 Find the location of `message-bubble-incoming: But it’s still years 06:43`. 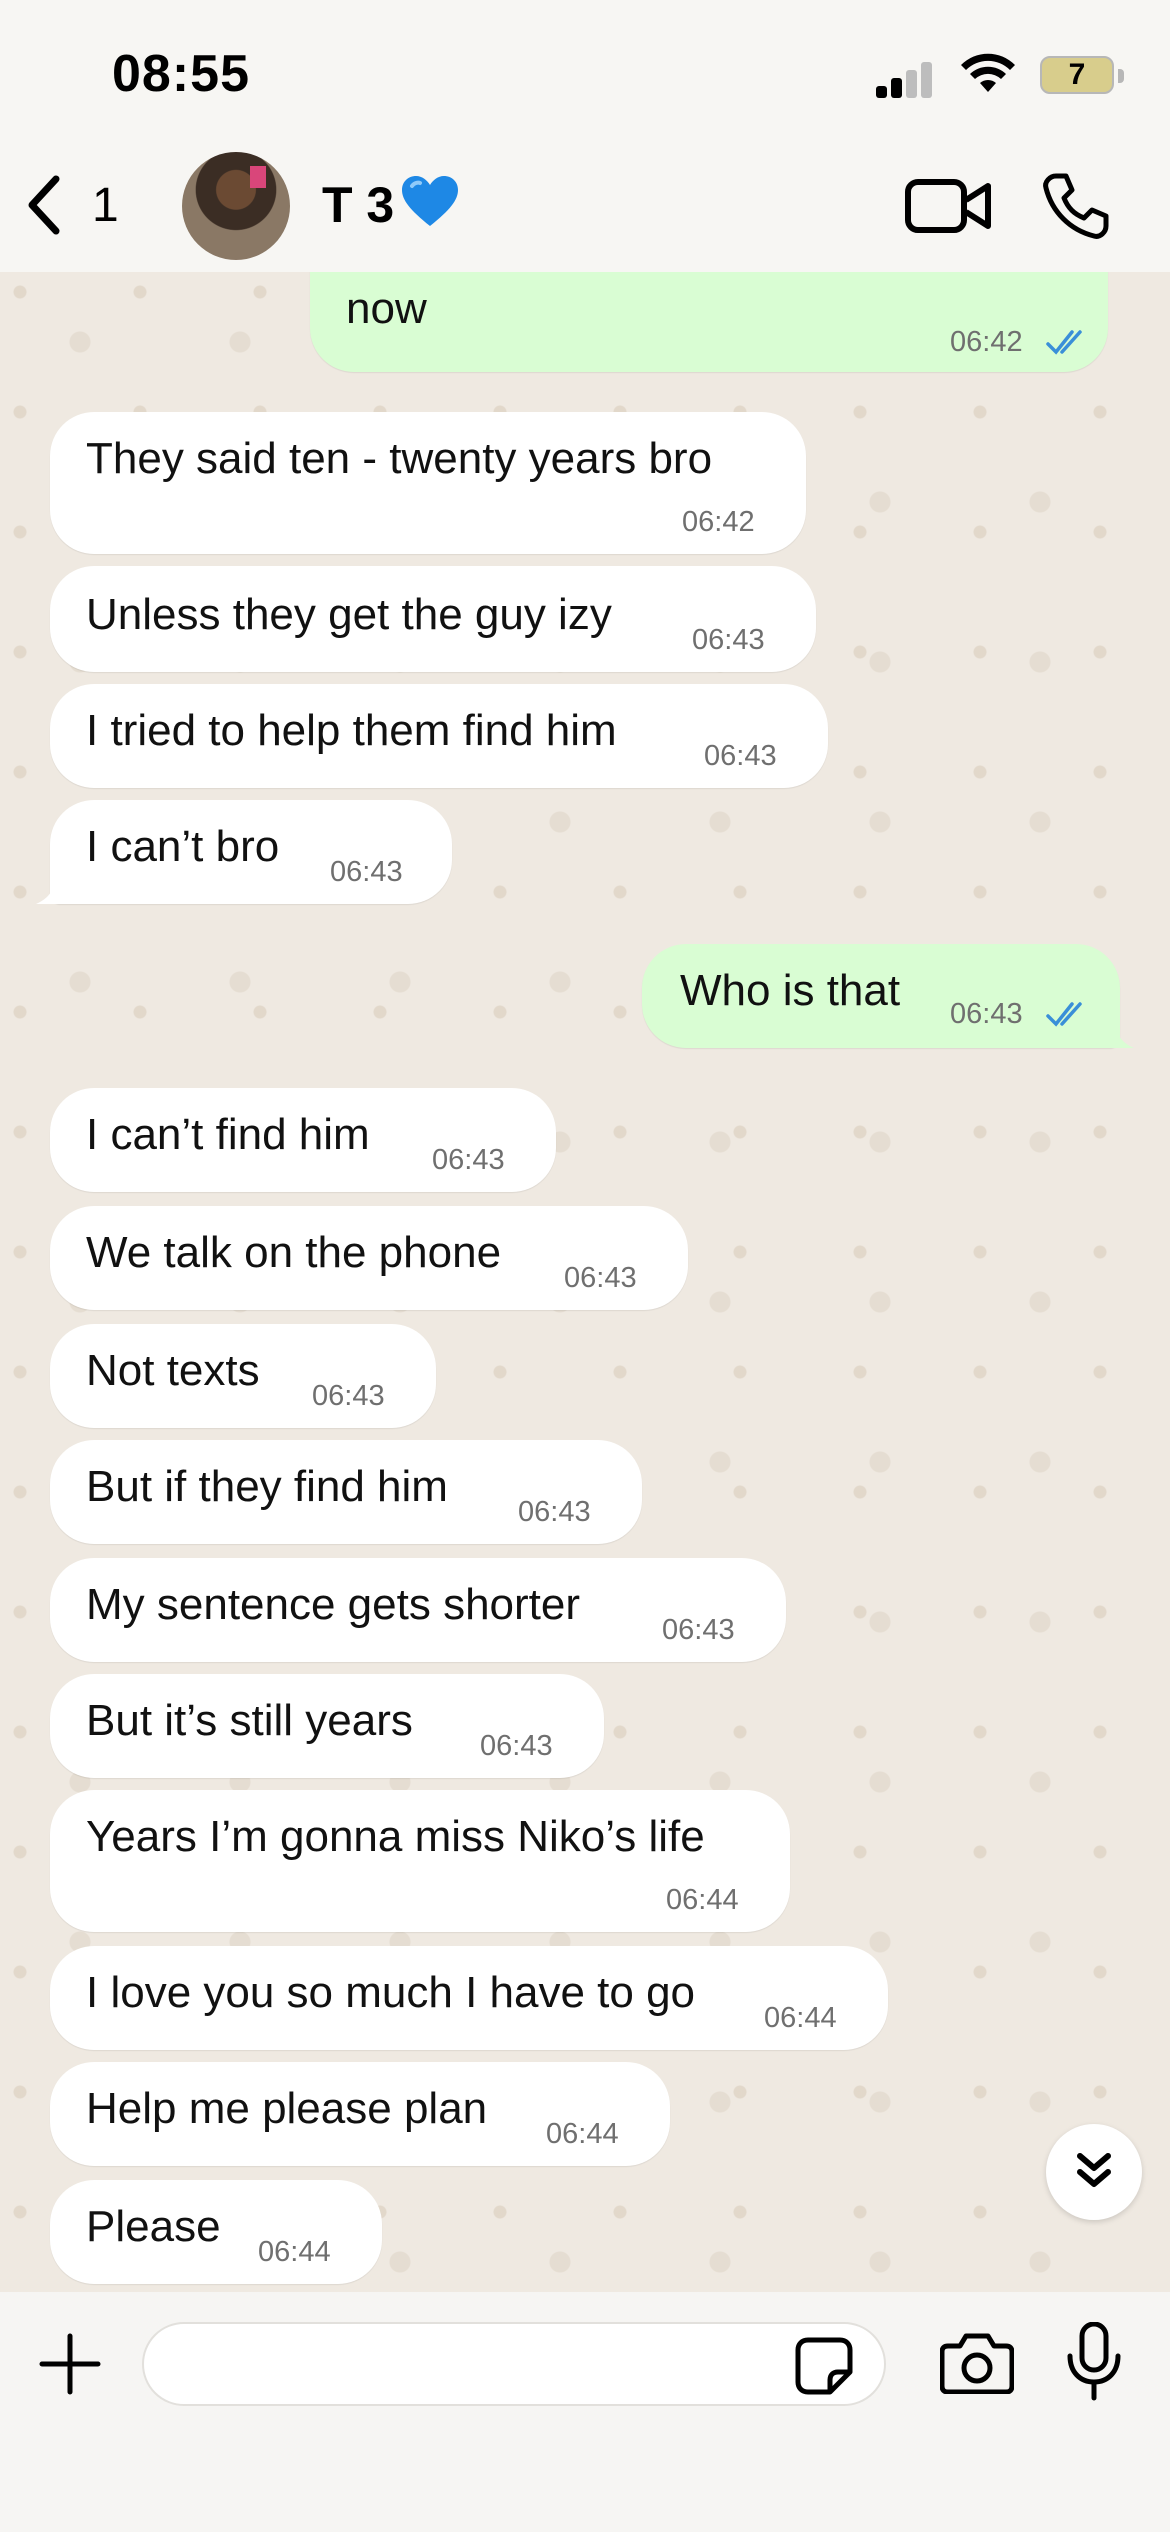

message-bubble-incoming: But it’s still years 06:43 is located at coordinates (327, 1726).